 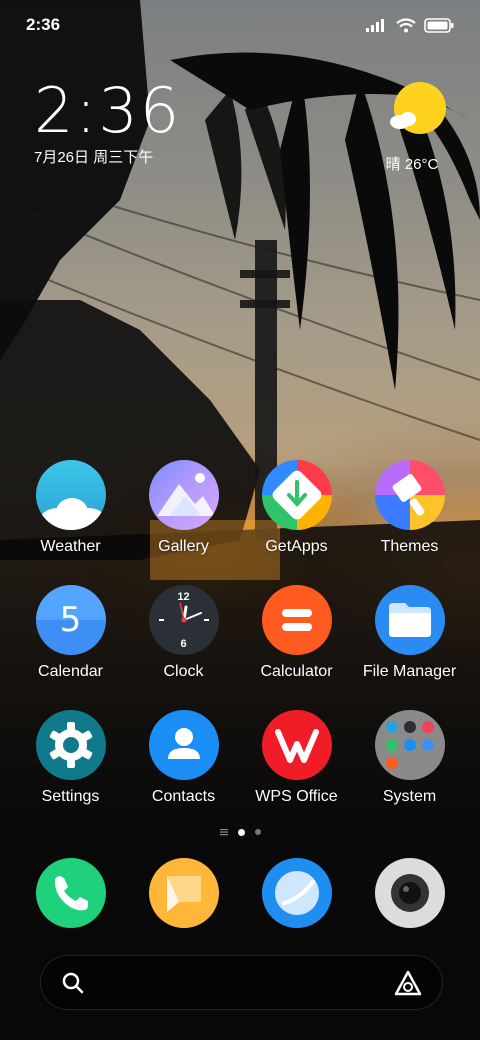 I want to click on system-folder-icon, so click(x=409, y=745).